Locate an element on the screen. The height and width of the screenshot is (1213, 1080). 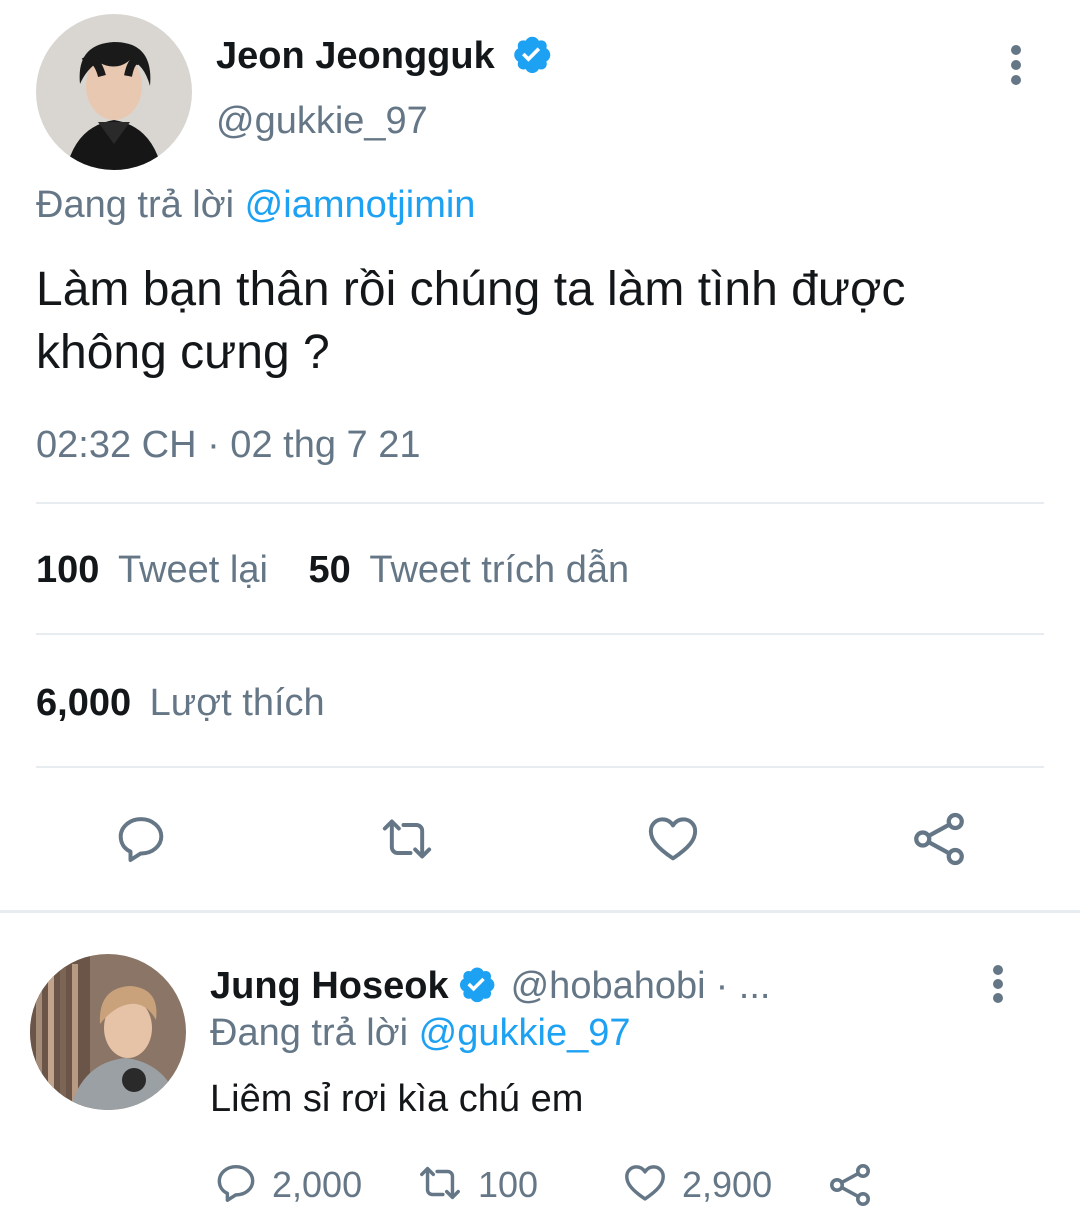
tweet-text-line: Làm bạn thân rồi chúng ta làm tình được is located at coordinates (471, 289).